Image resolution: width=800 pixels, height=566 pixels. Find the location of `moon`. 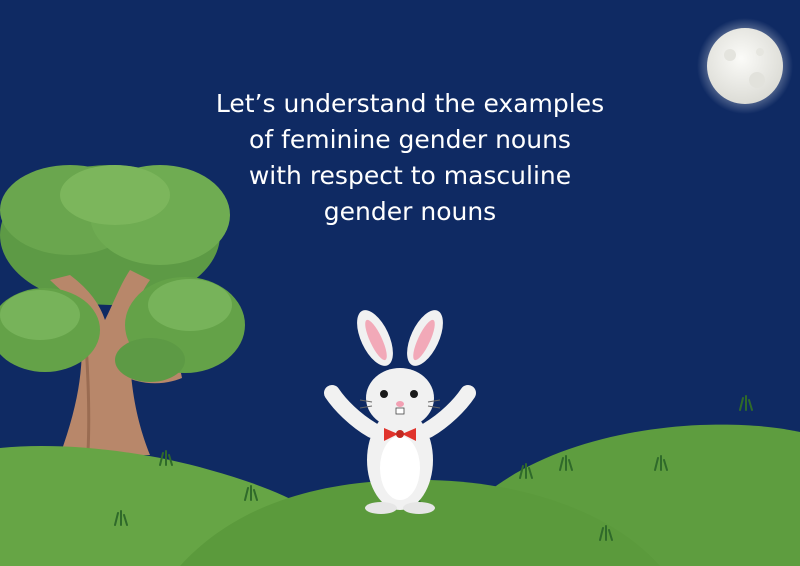

moon is located at coordinates (745, 66).